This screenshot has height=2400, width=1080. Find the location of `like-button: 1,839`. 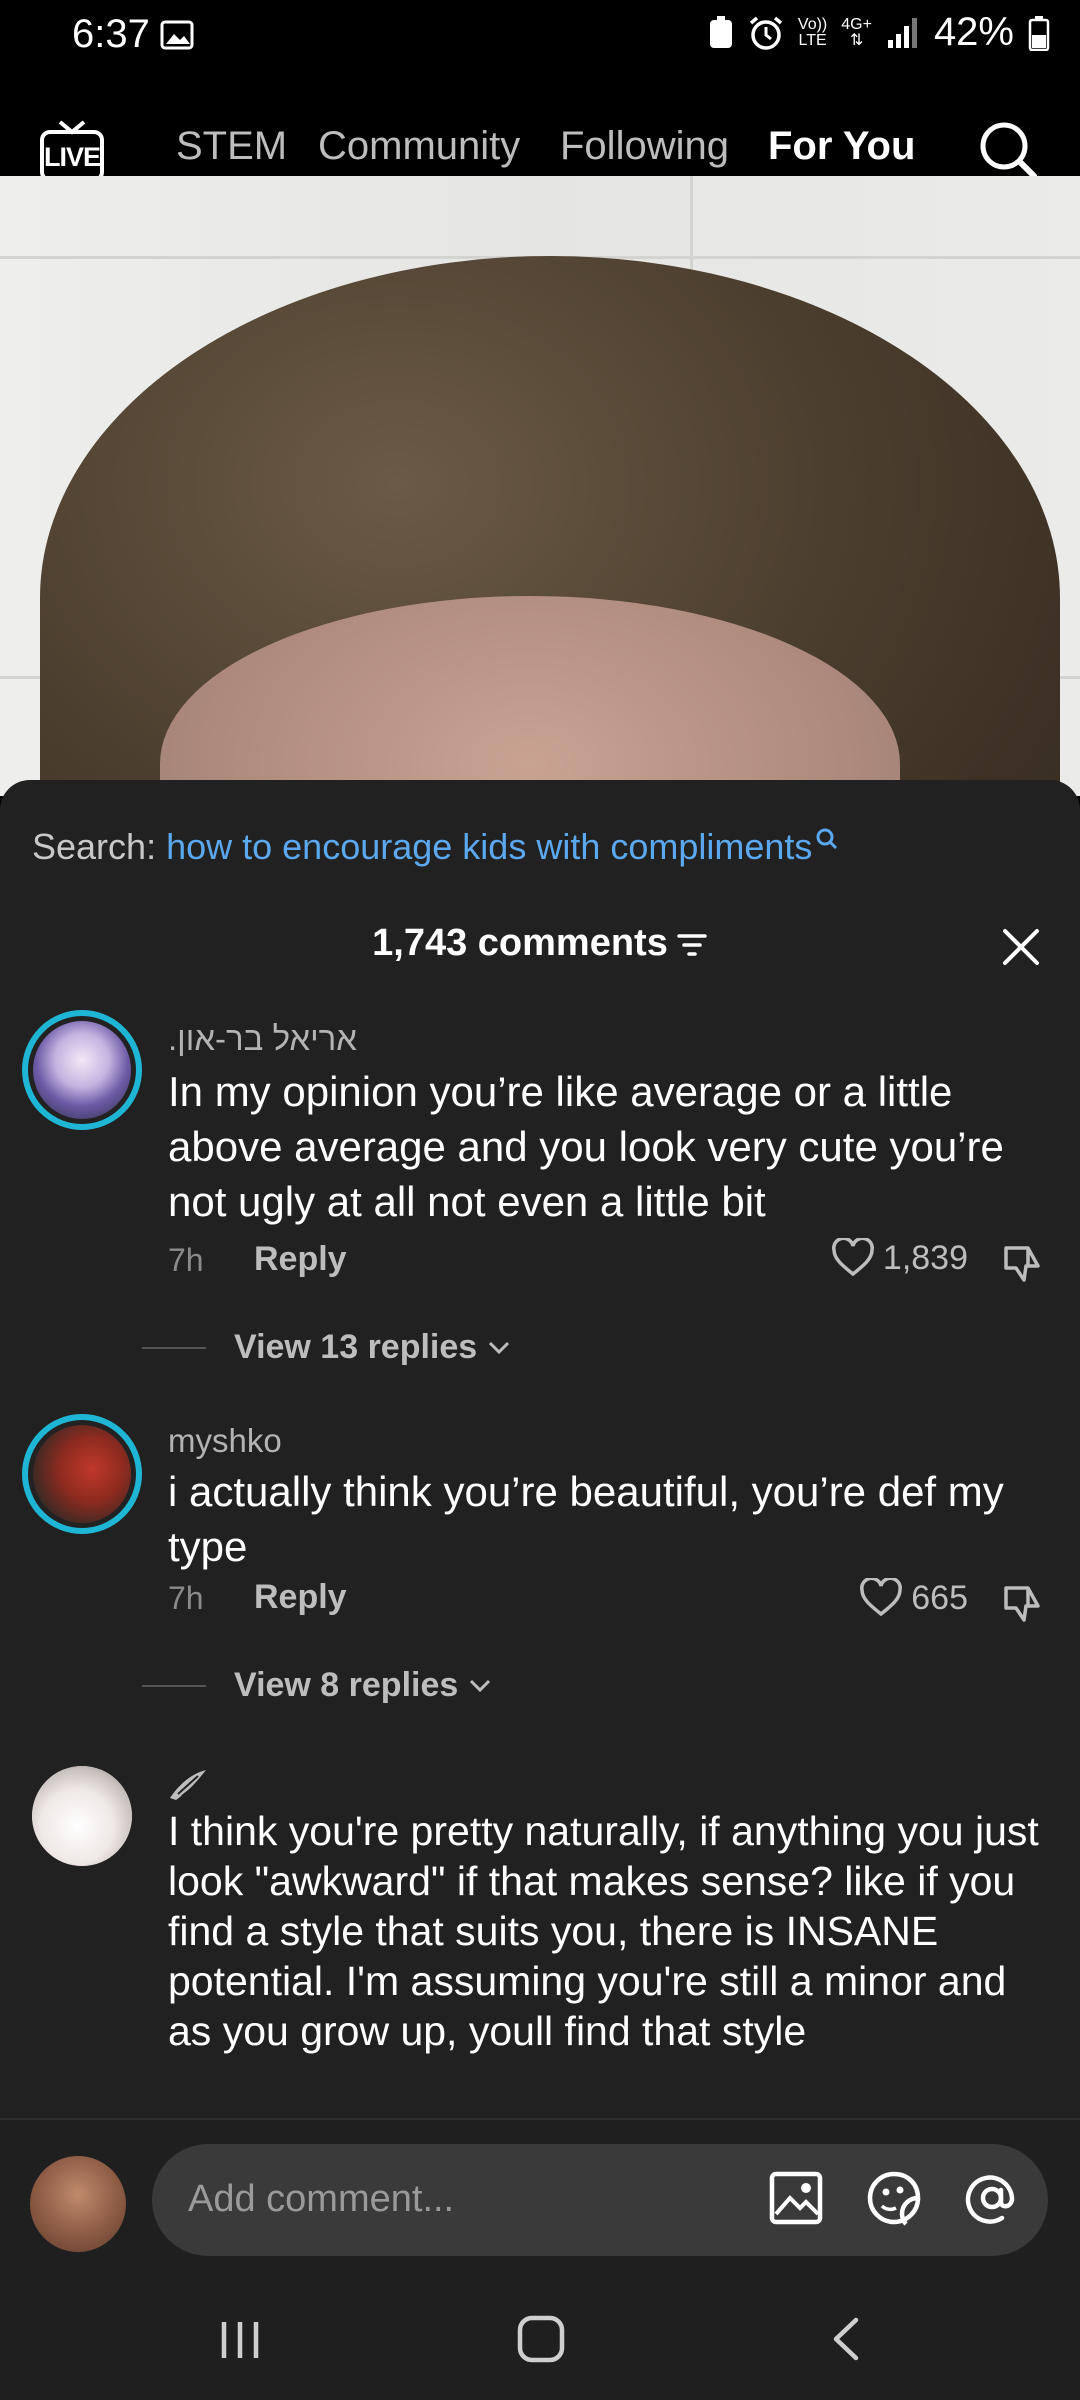

like-button: 1,839 is located at coordinates (899, 1258).